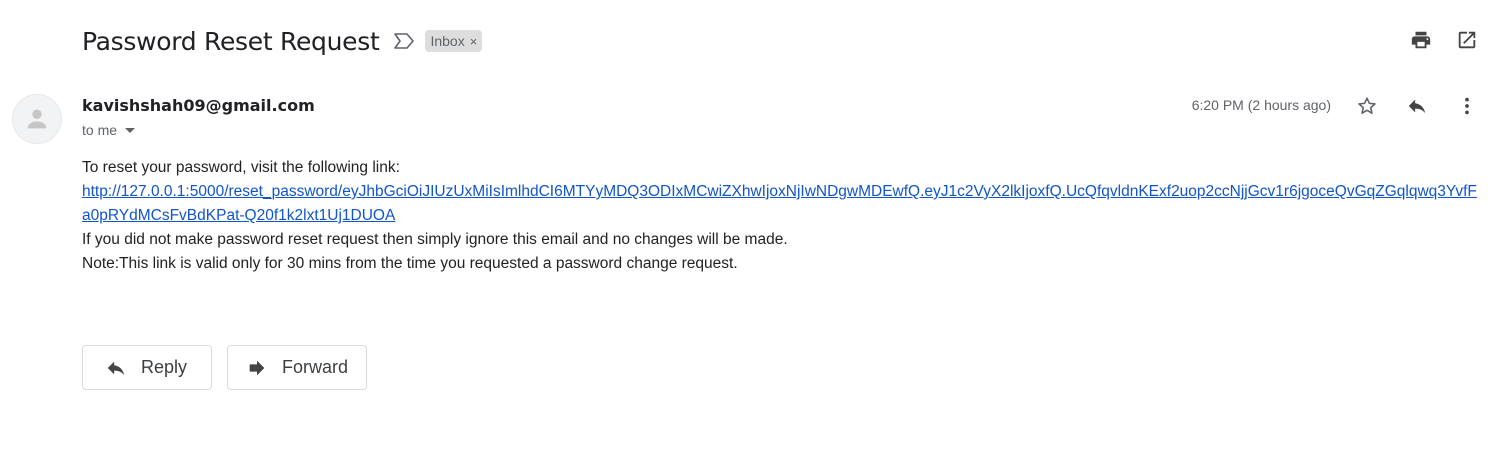 This screenshot has height=454, width=1491. What do you see at coordinates (474, 41) in the screenshot?
I see `remove-label-button: ×` at bounding box center [474, 41].